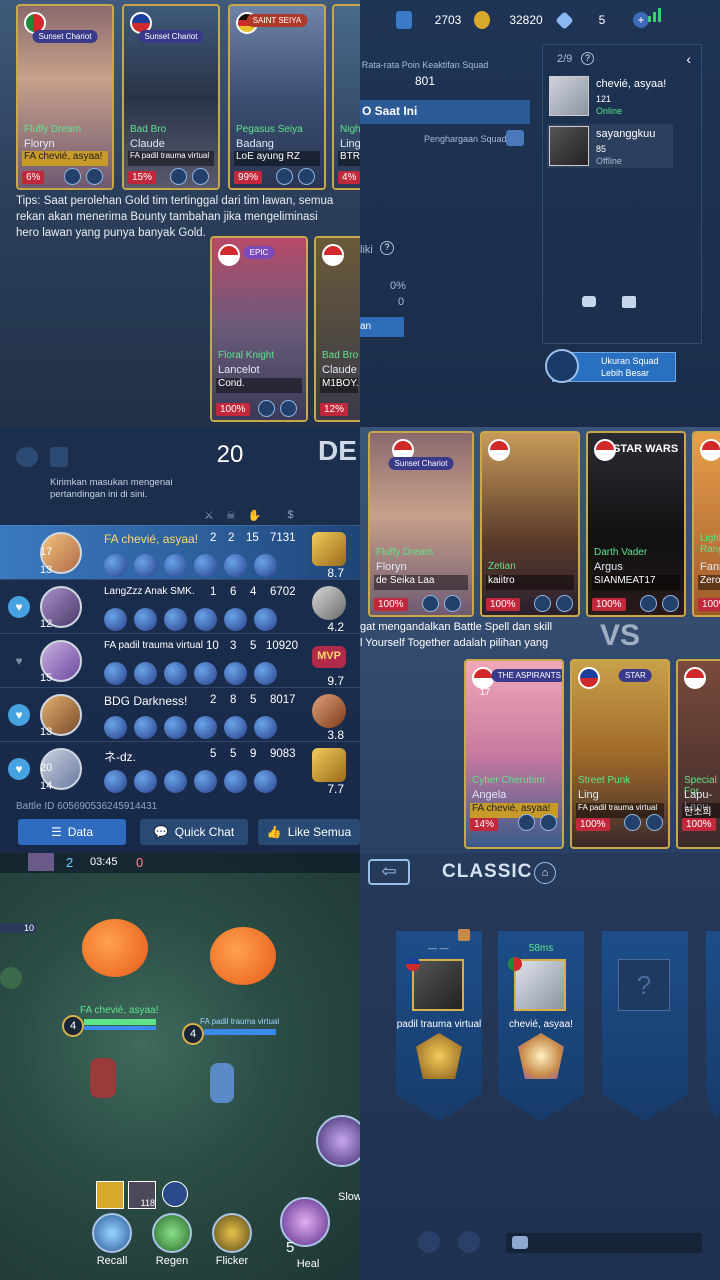 The height and width of the screenshot is (1280, 720). Describe the element at coordinates (290, 515) in the screenshot. I see `gold-icon: $` at that location.